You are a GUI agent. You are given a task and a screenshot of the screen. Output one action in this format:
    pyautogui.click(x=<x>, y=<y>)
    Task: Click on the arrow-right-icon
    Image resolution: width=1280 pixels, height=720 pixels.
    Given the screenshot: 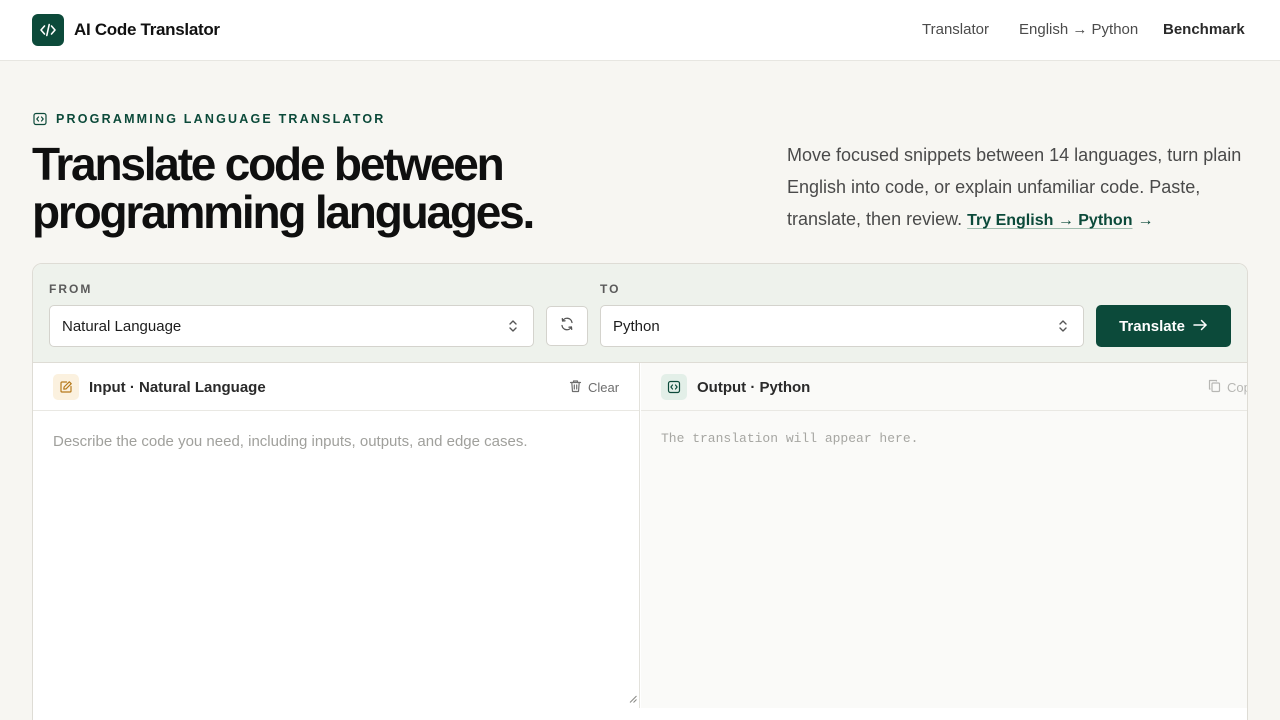 What is the action you would take?
    pyautogui.click(x=1200, y=326)
    